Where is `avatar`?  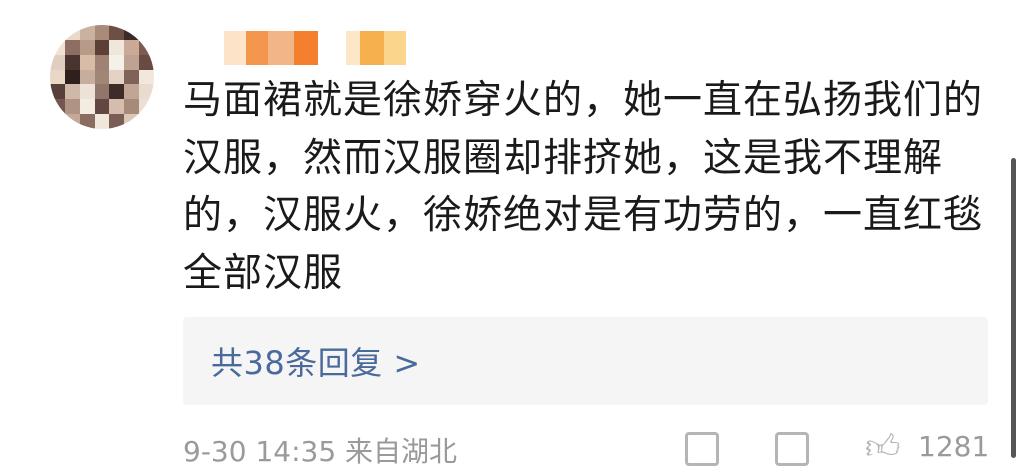 avatar is located at coordinates (102, 77).